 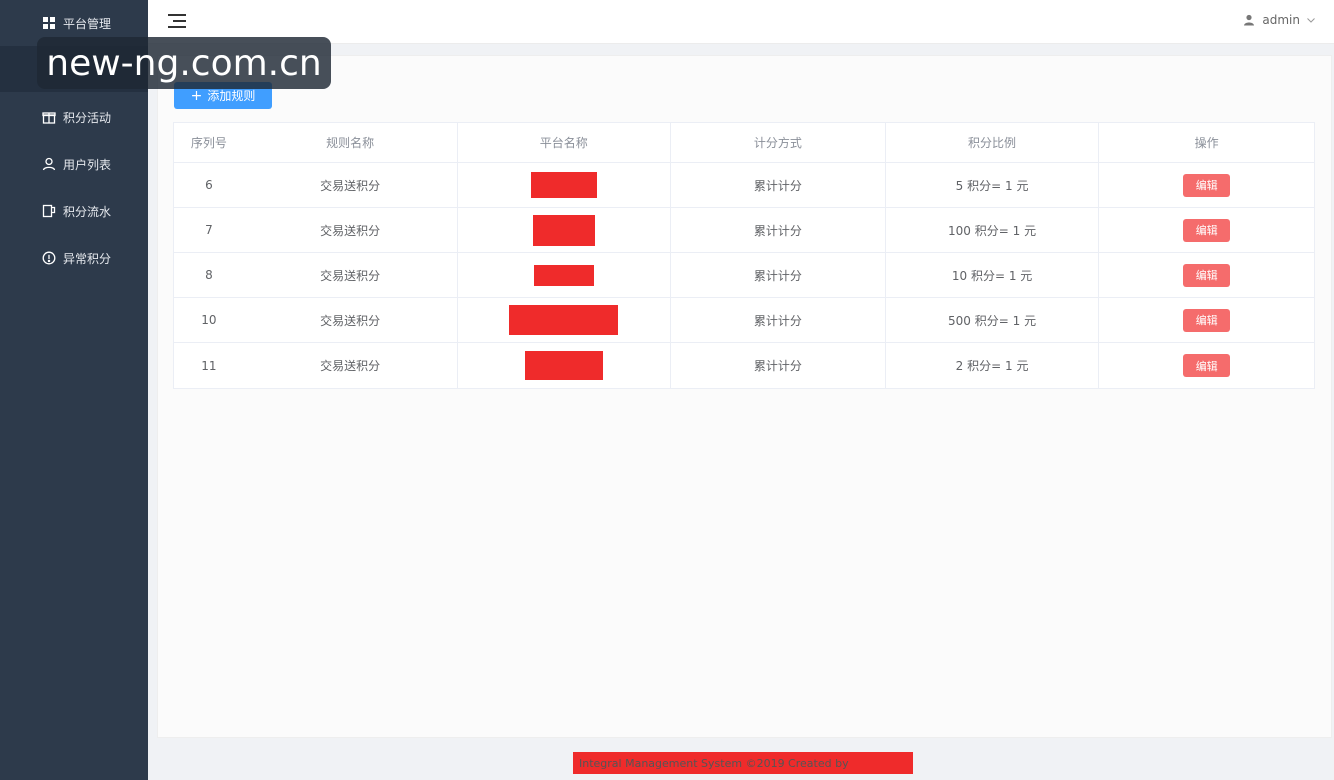 What do you see at coordinates (49, 117) in the screenshot?
I see `gift-icon` at bounding box center [49, 117].